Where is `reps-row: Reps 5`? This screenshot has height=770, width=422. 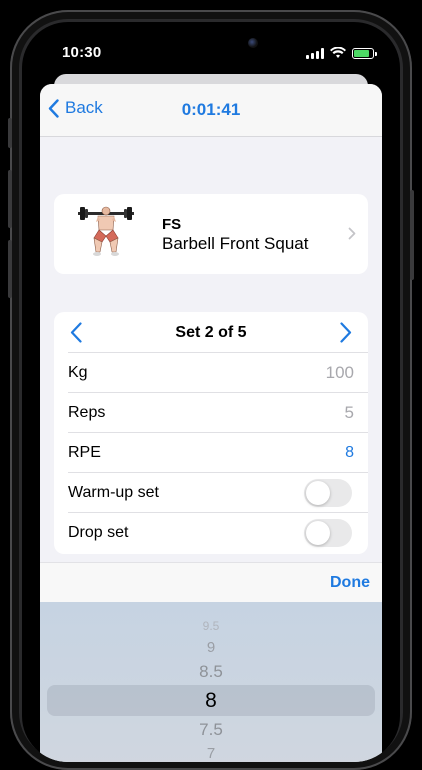 reps-row: Reps 5 is located at coordinates (218, 412).